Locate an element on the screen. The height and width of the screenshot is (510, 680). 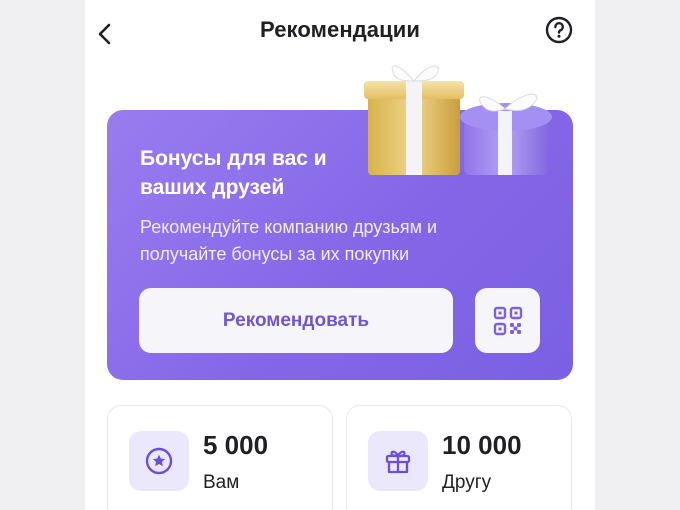
qr-code-icon is located at coordinates (507, 320).